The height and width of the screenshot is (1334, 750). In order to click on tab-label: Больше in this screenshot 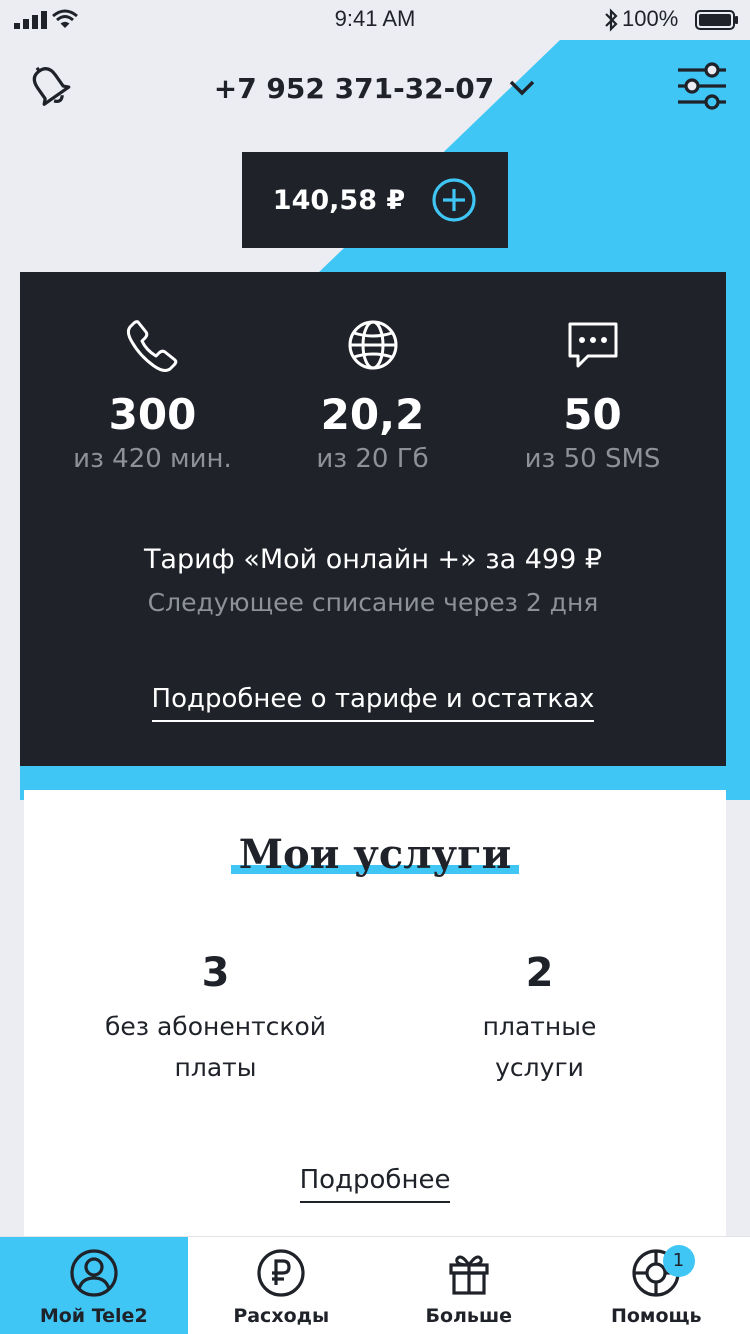, I will do `click(469, 1316)`.